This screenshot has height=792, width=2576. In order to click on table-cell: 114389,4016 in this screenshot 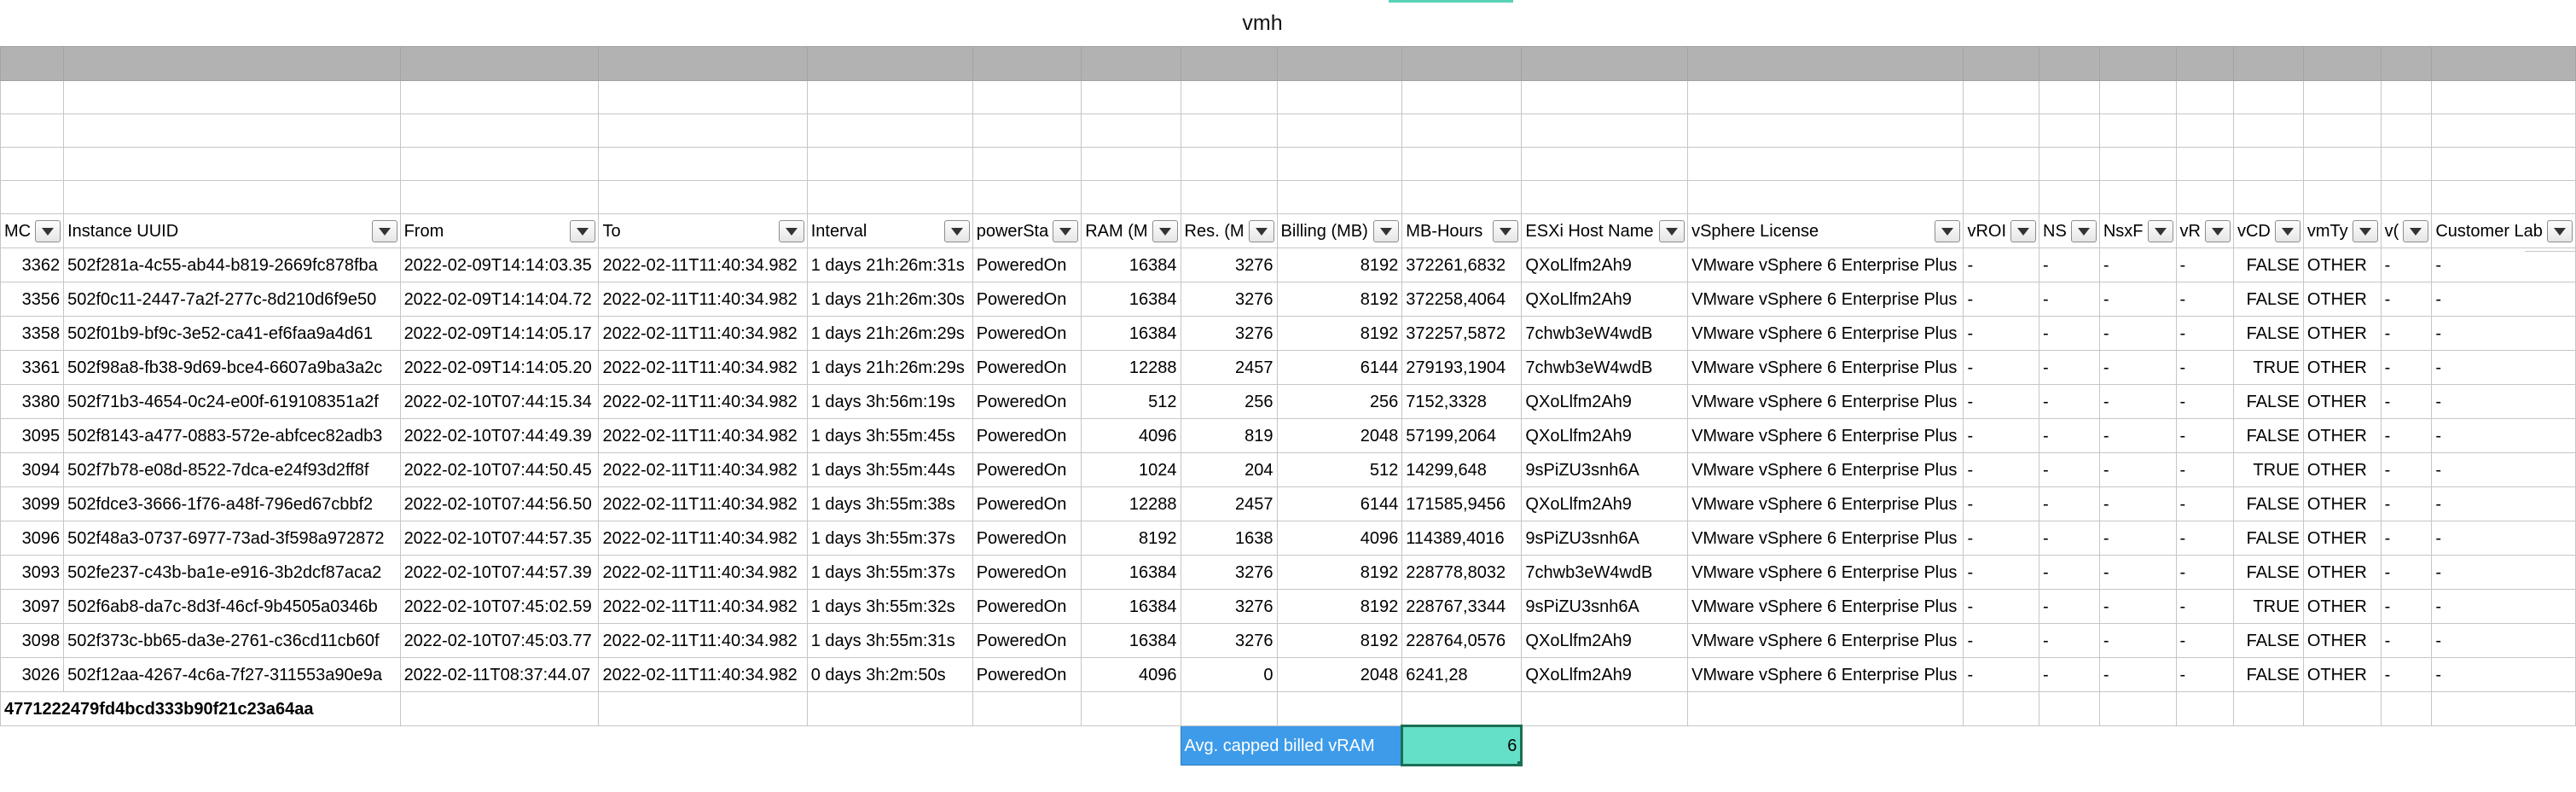, I will do `click(1462, 538)`.